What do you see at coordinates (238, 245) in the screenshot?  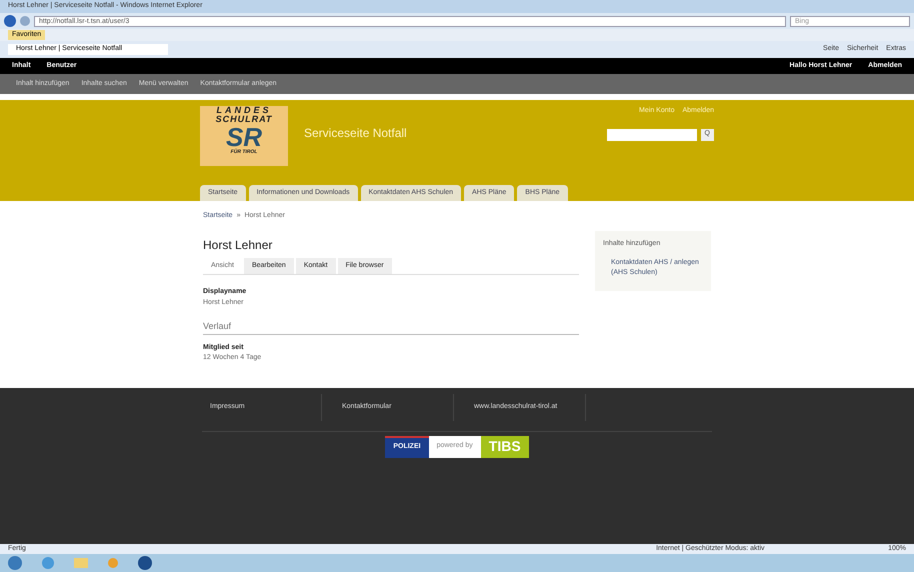 I see `page-title: Horst Lehner` at bounding box center [238, 245].